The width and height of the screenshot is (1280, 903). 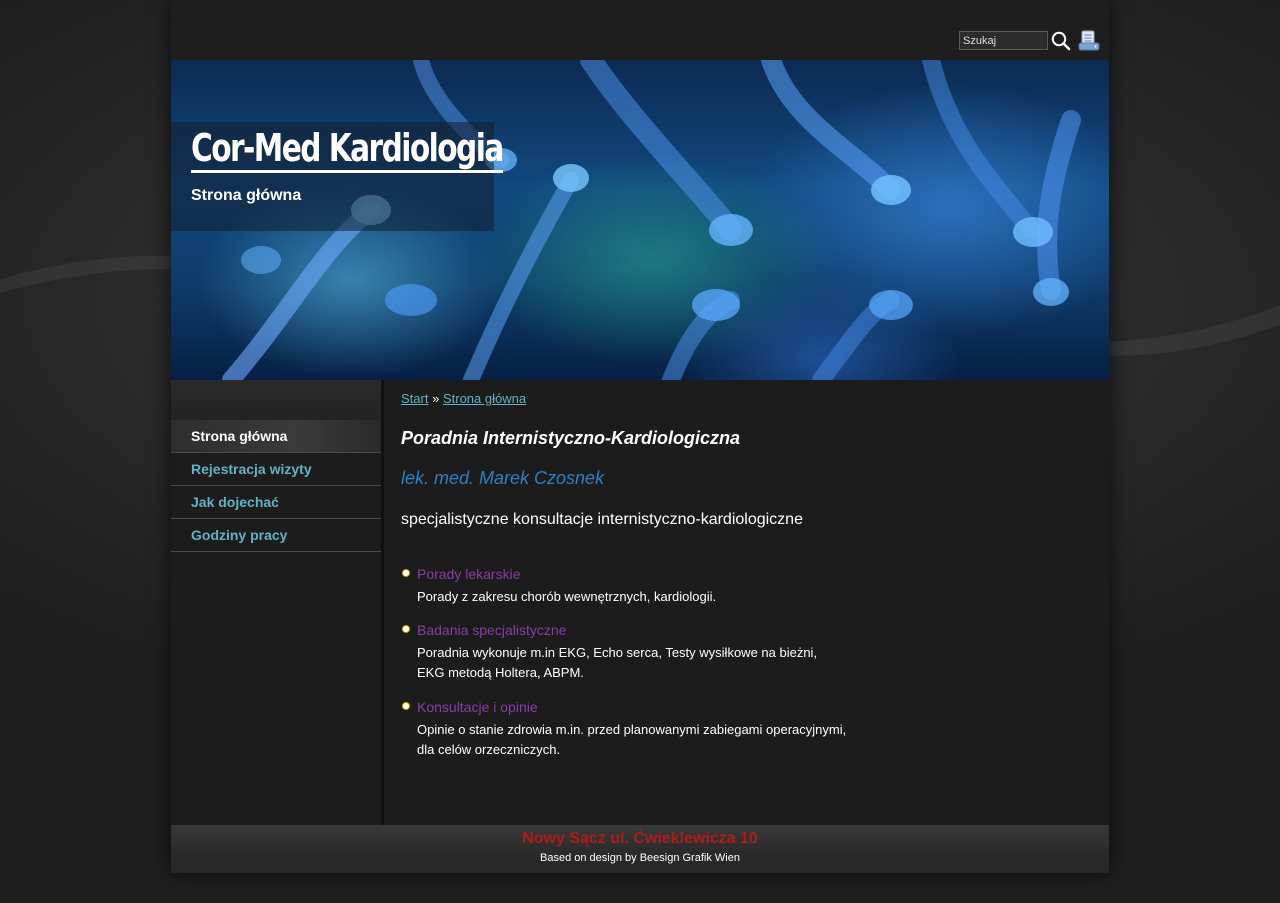 I want to click on footer-credit: Based on design by Beesign Grafik Wien, so click(x=640, y=858).